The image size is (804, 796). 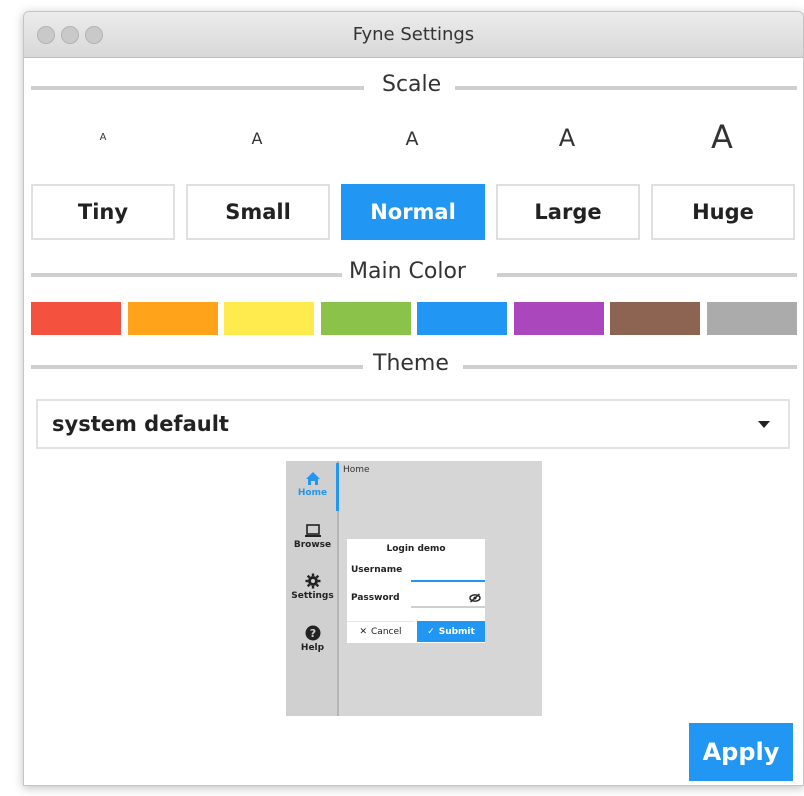 I want to click on scale-normal-button: Normal, so click(x=413, y=212).